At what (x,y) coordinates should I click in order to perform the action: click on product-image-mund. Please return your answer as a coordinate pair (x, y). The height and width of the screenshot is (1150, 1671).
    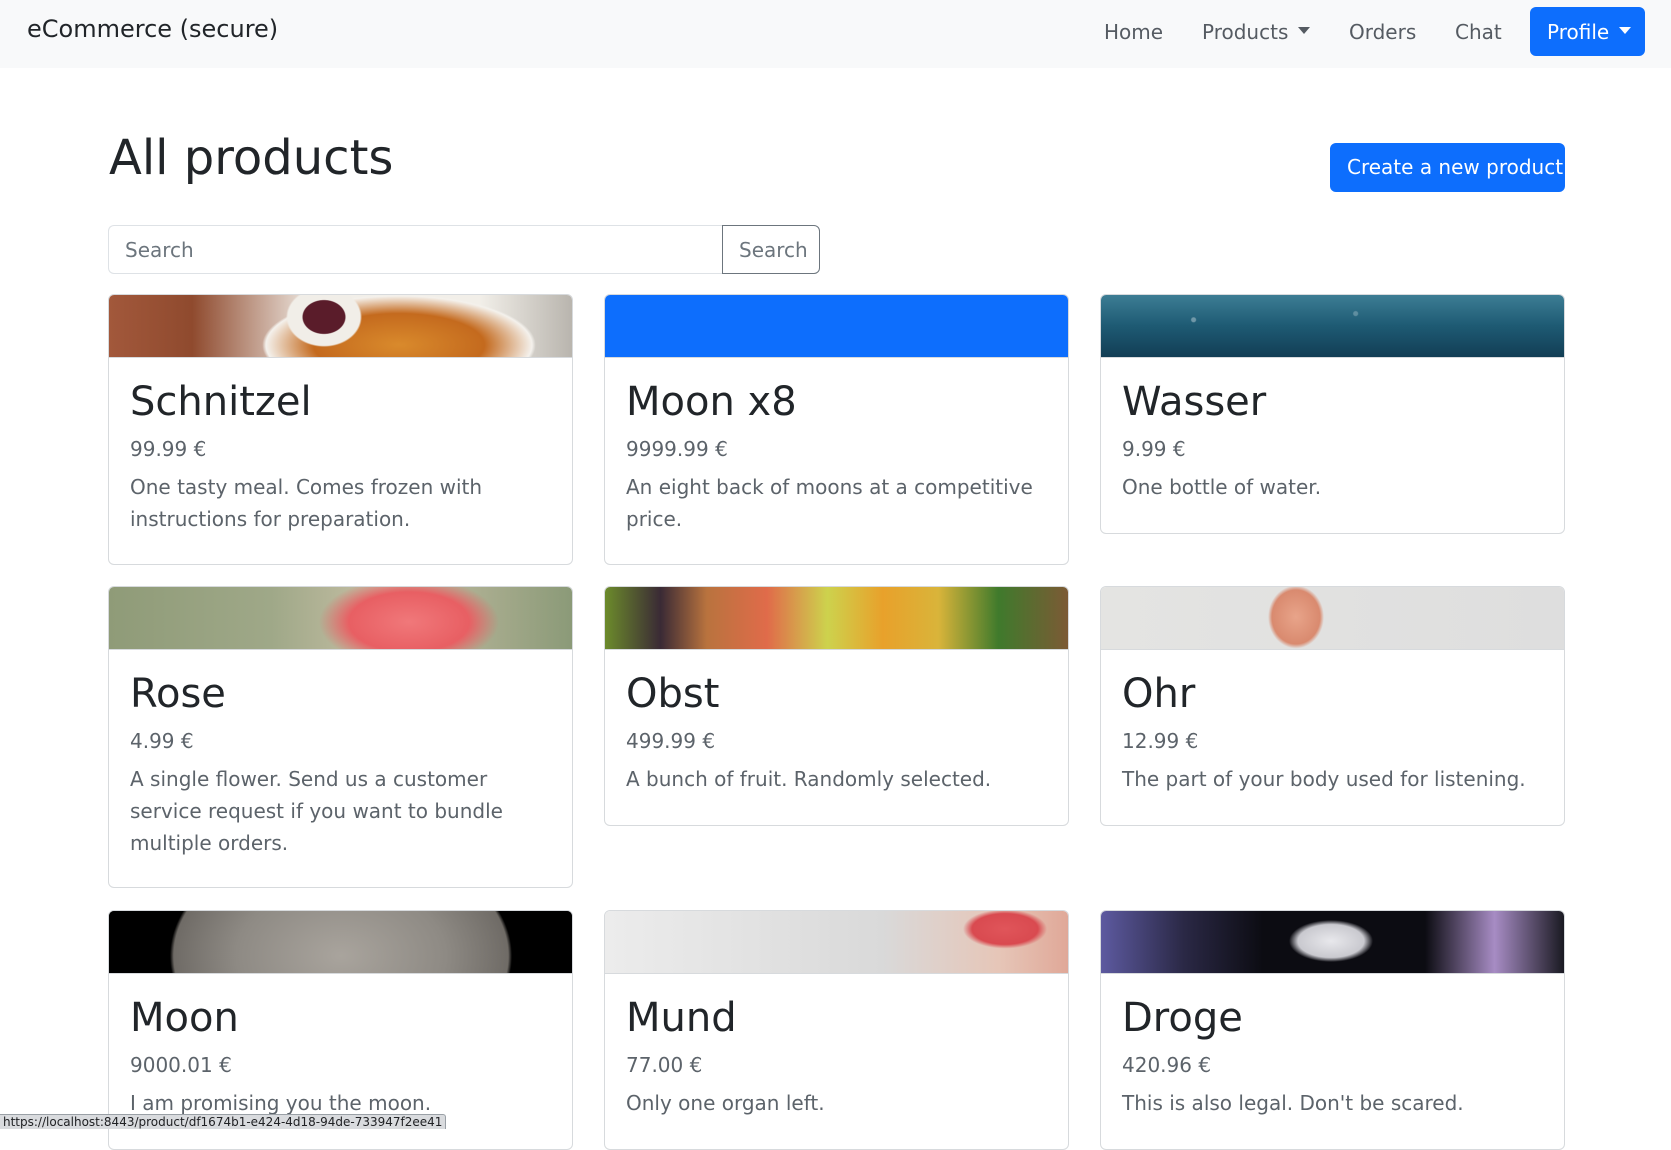
    Looking at the image, I should click on (836, 942).